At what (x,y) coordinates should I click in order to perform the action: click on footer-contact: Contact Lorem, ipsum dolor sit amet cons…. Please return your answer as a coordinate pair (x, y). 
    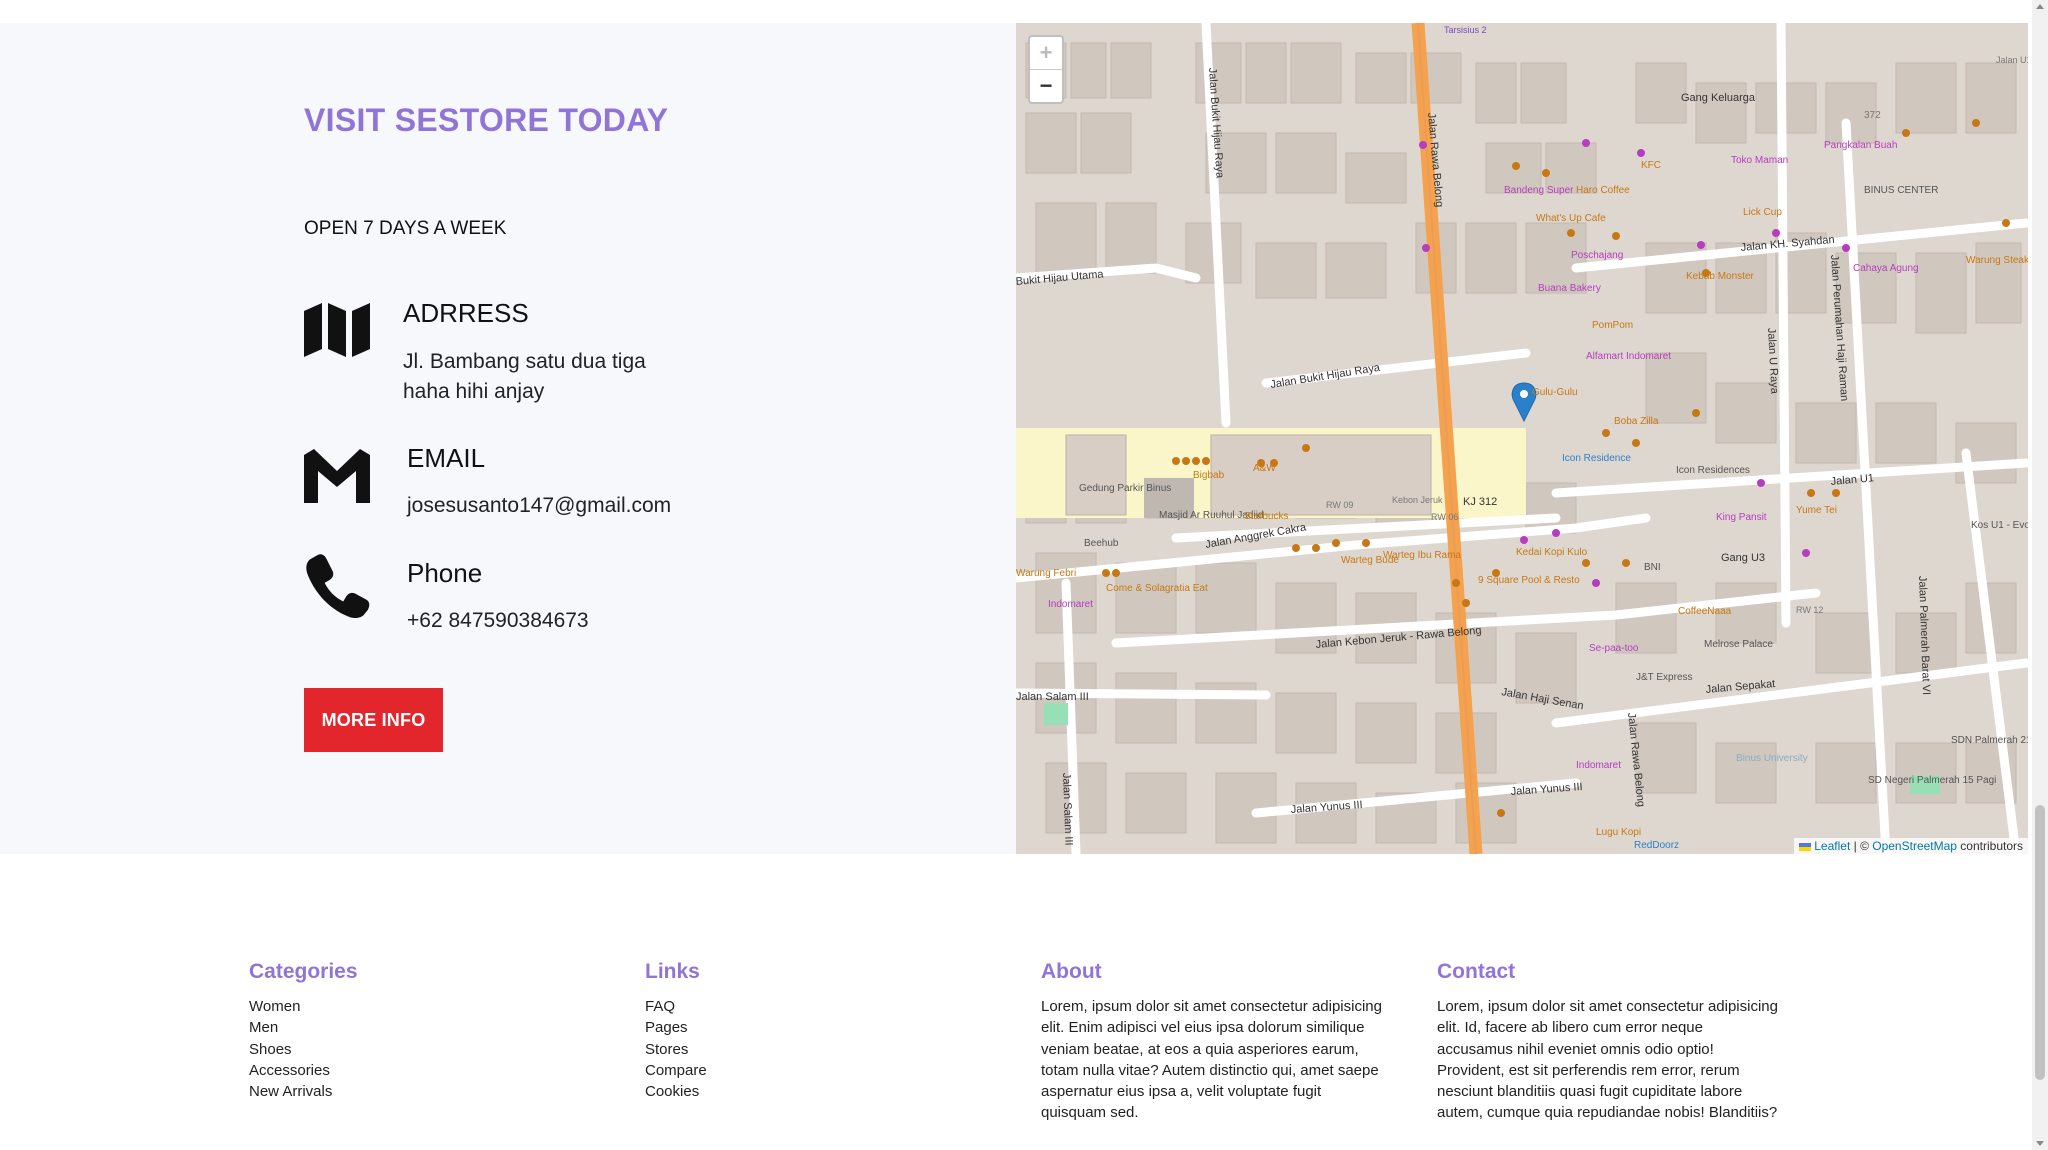
    Looking at the image, I should click on (1617, 1042).